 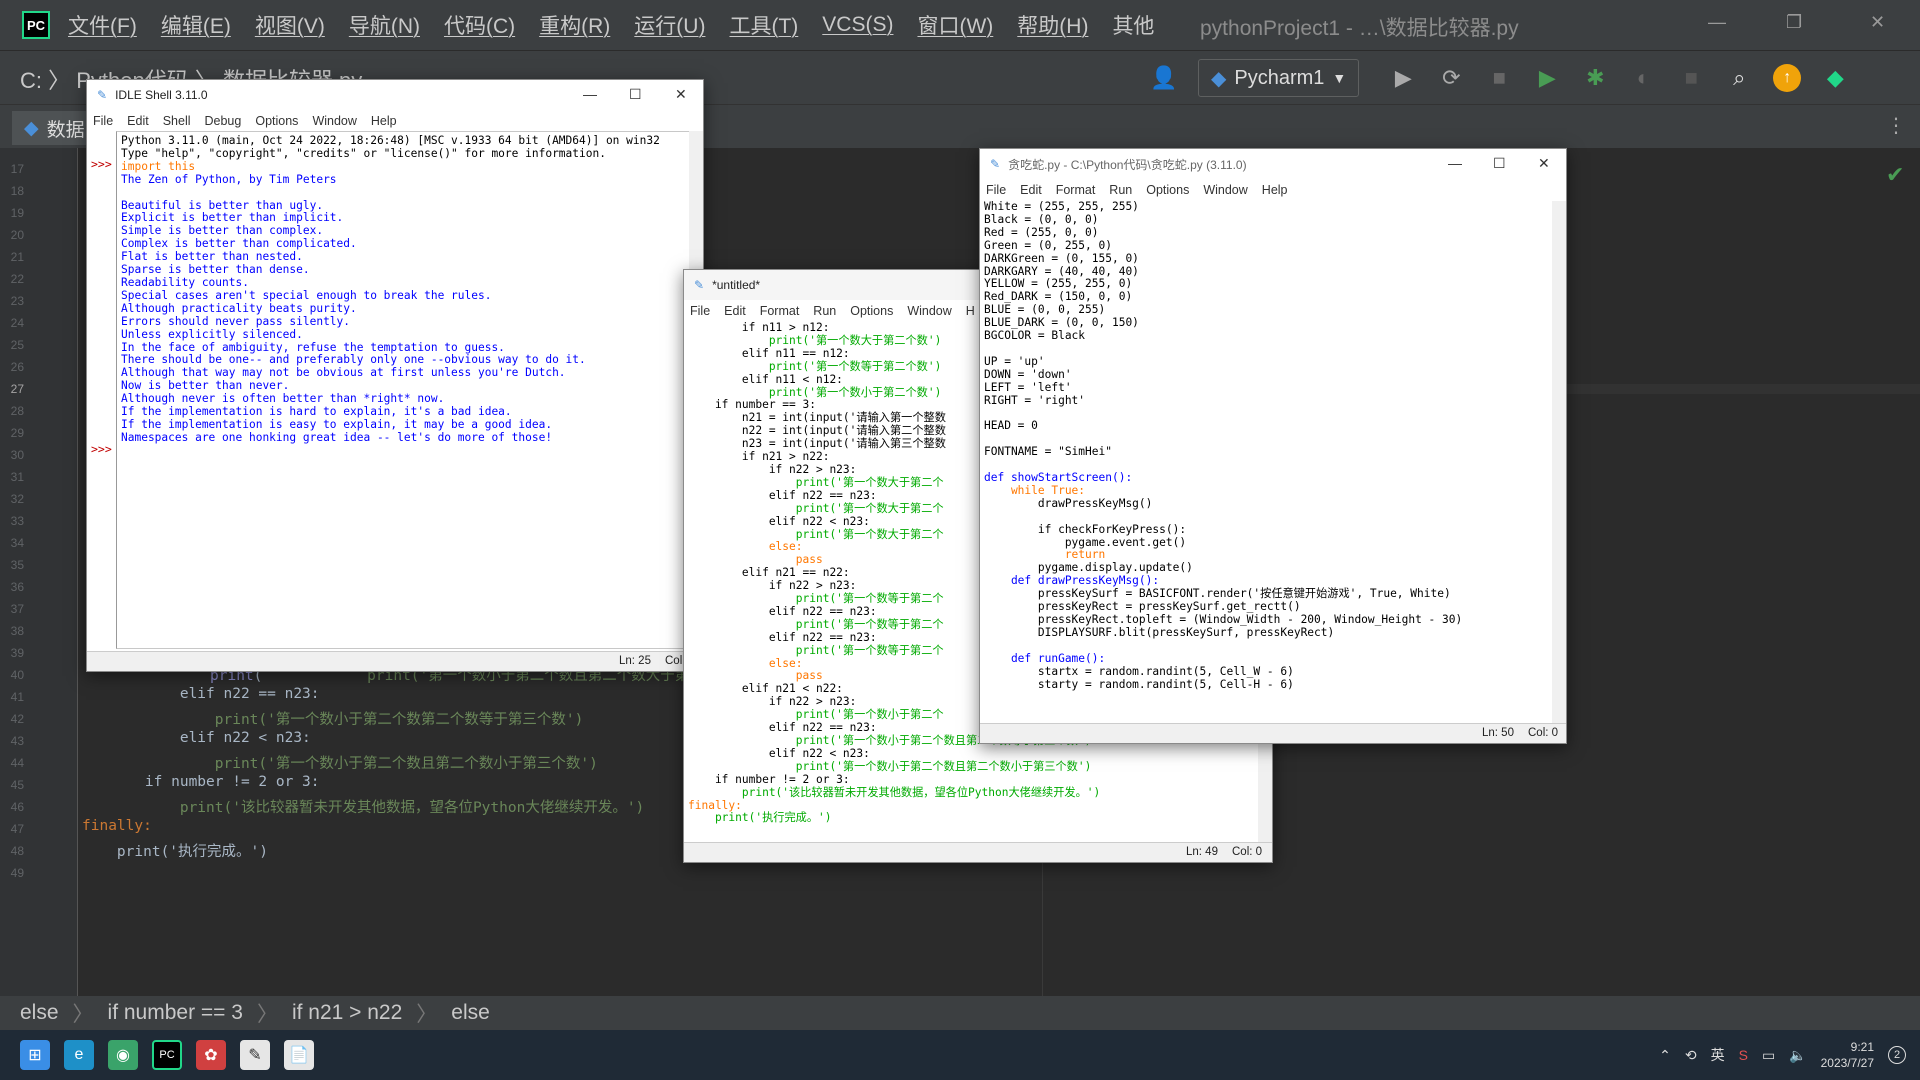 What do you see at coordinates (54, 128) in the screenshot?
I see `tab-file: ◆ 数据` at bounding box center [54, 128].